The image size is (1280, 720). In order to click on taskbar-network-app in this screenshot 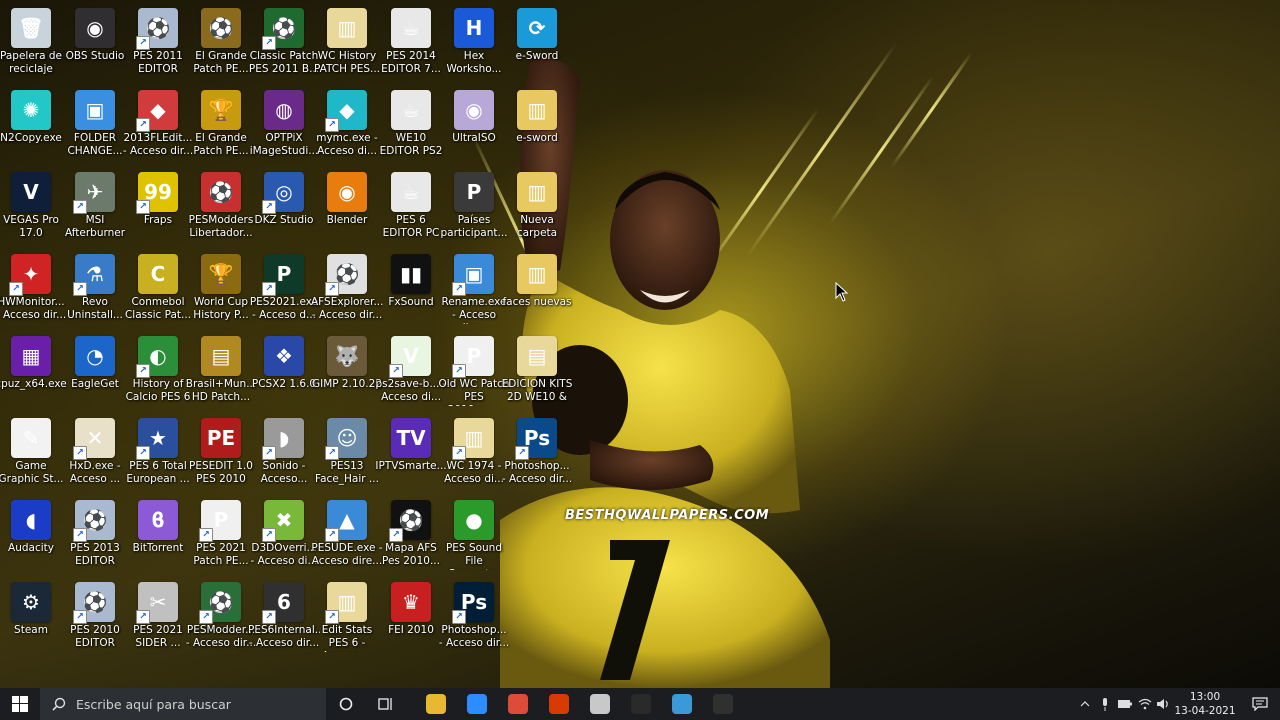, I will do `click(682, 704)`.